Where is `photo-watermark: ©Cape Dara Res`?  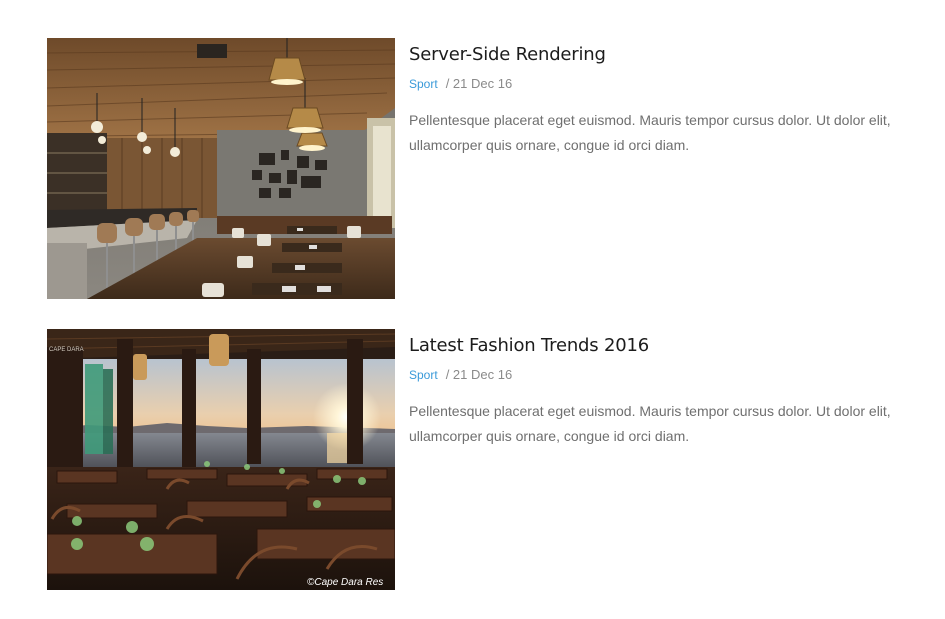 photo-watermark: ©Cape Dara Res is located at coordinates (345, 582).